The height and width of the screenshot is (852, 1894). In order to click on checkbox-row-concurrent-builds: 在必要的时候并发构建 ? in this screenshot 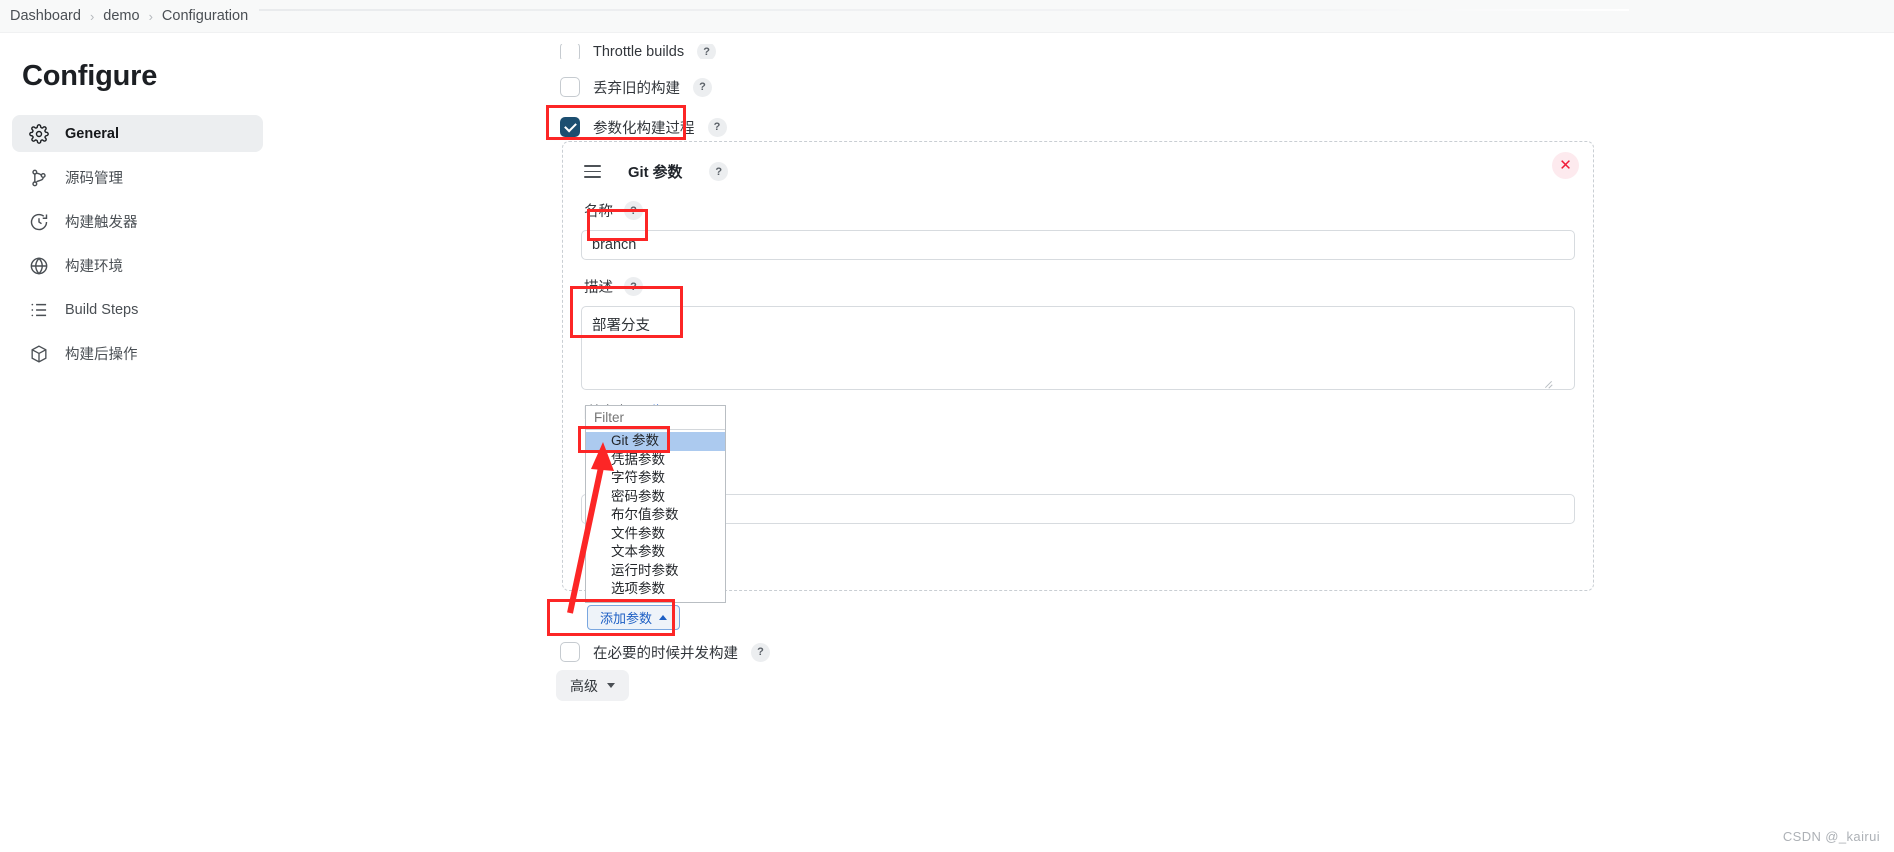, I will do `click(665, 652)`.